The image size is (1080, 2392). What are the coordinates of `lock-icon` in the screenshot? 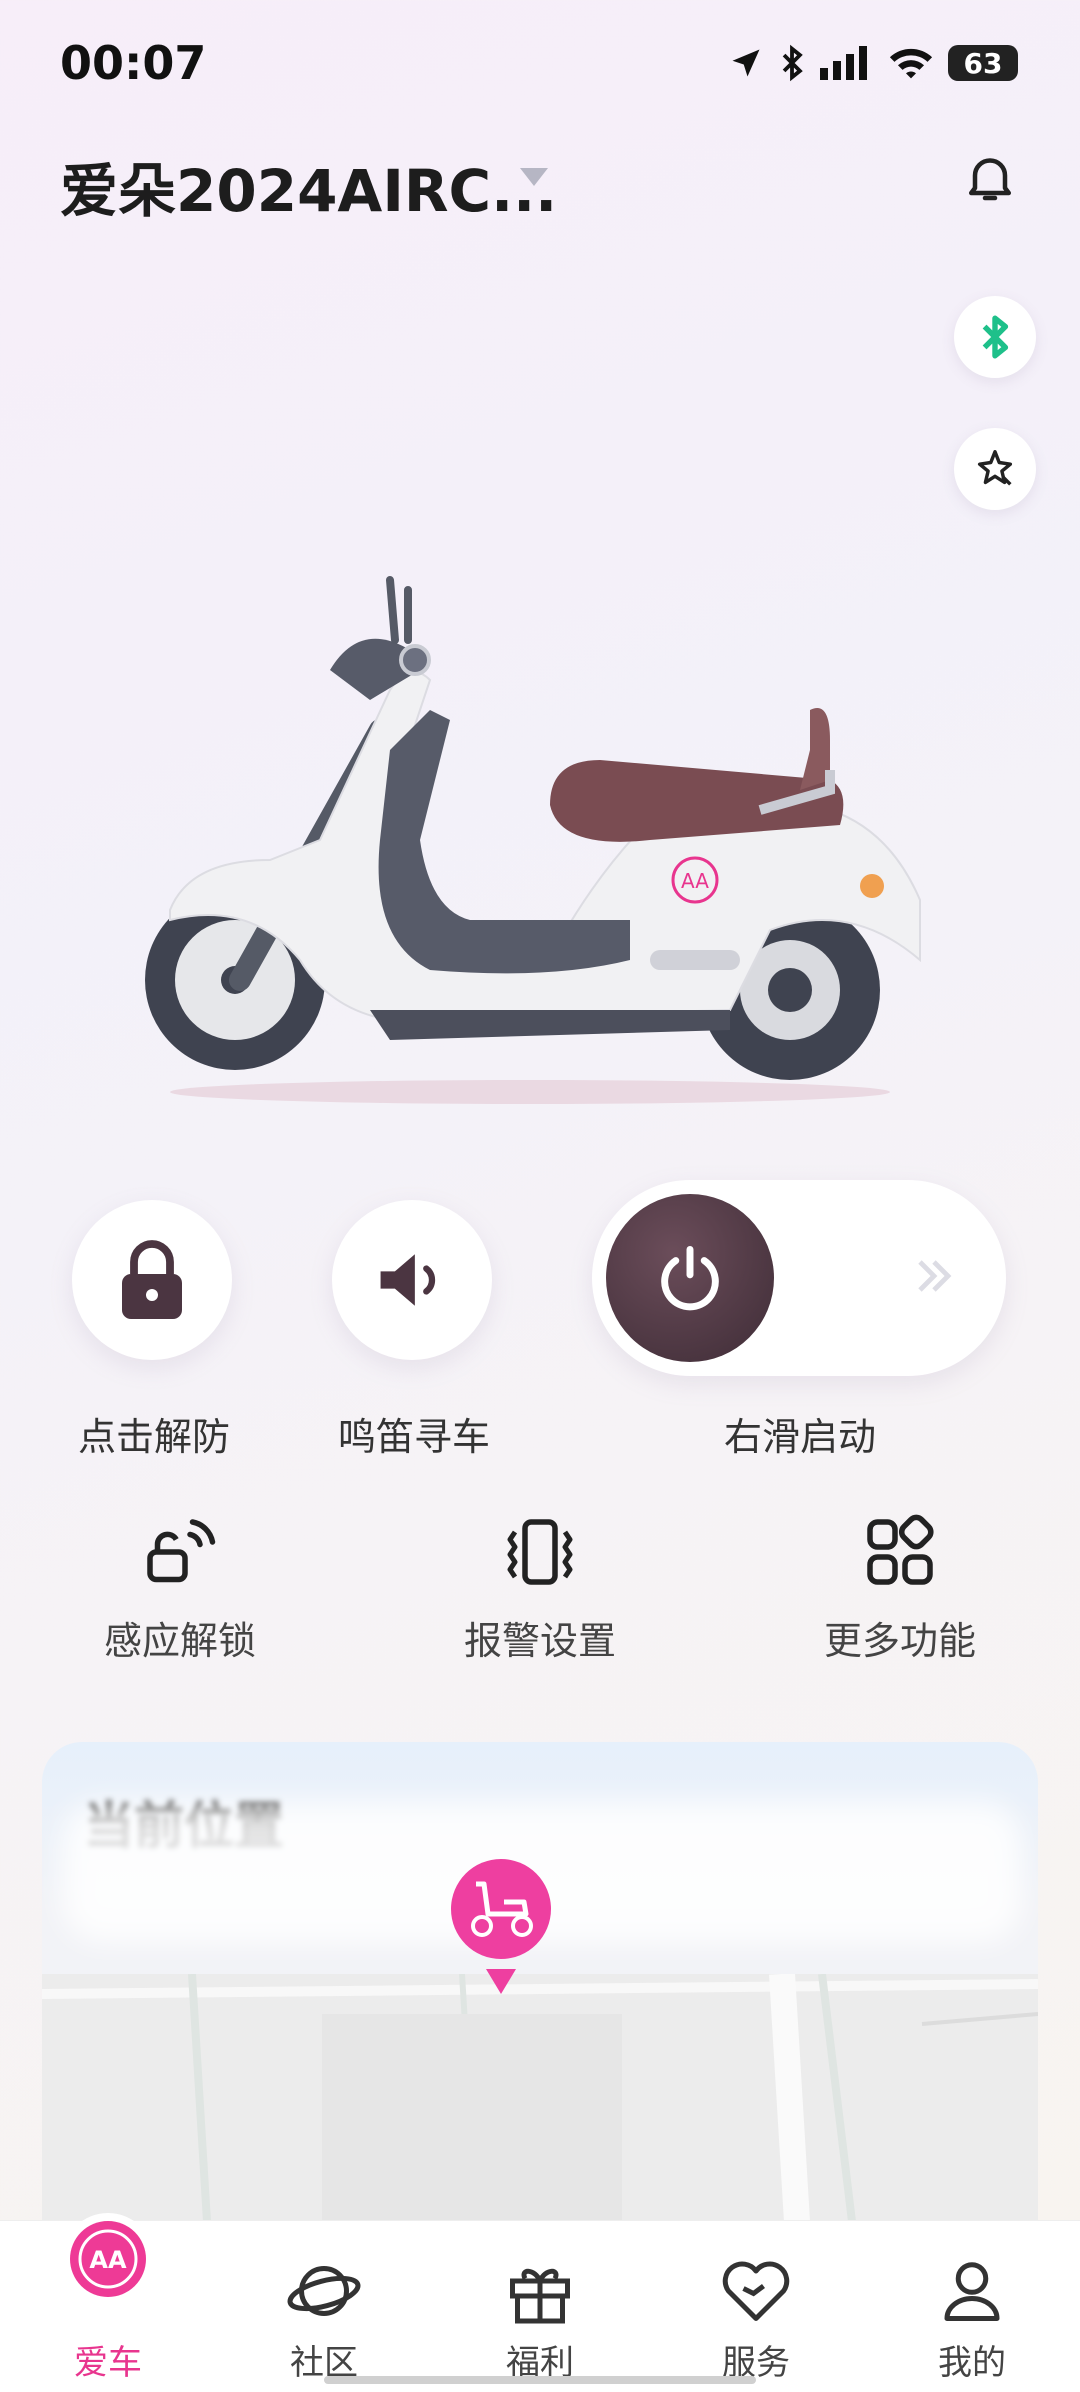 It's located at (152, 1279).